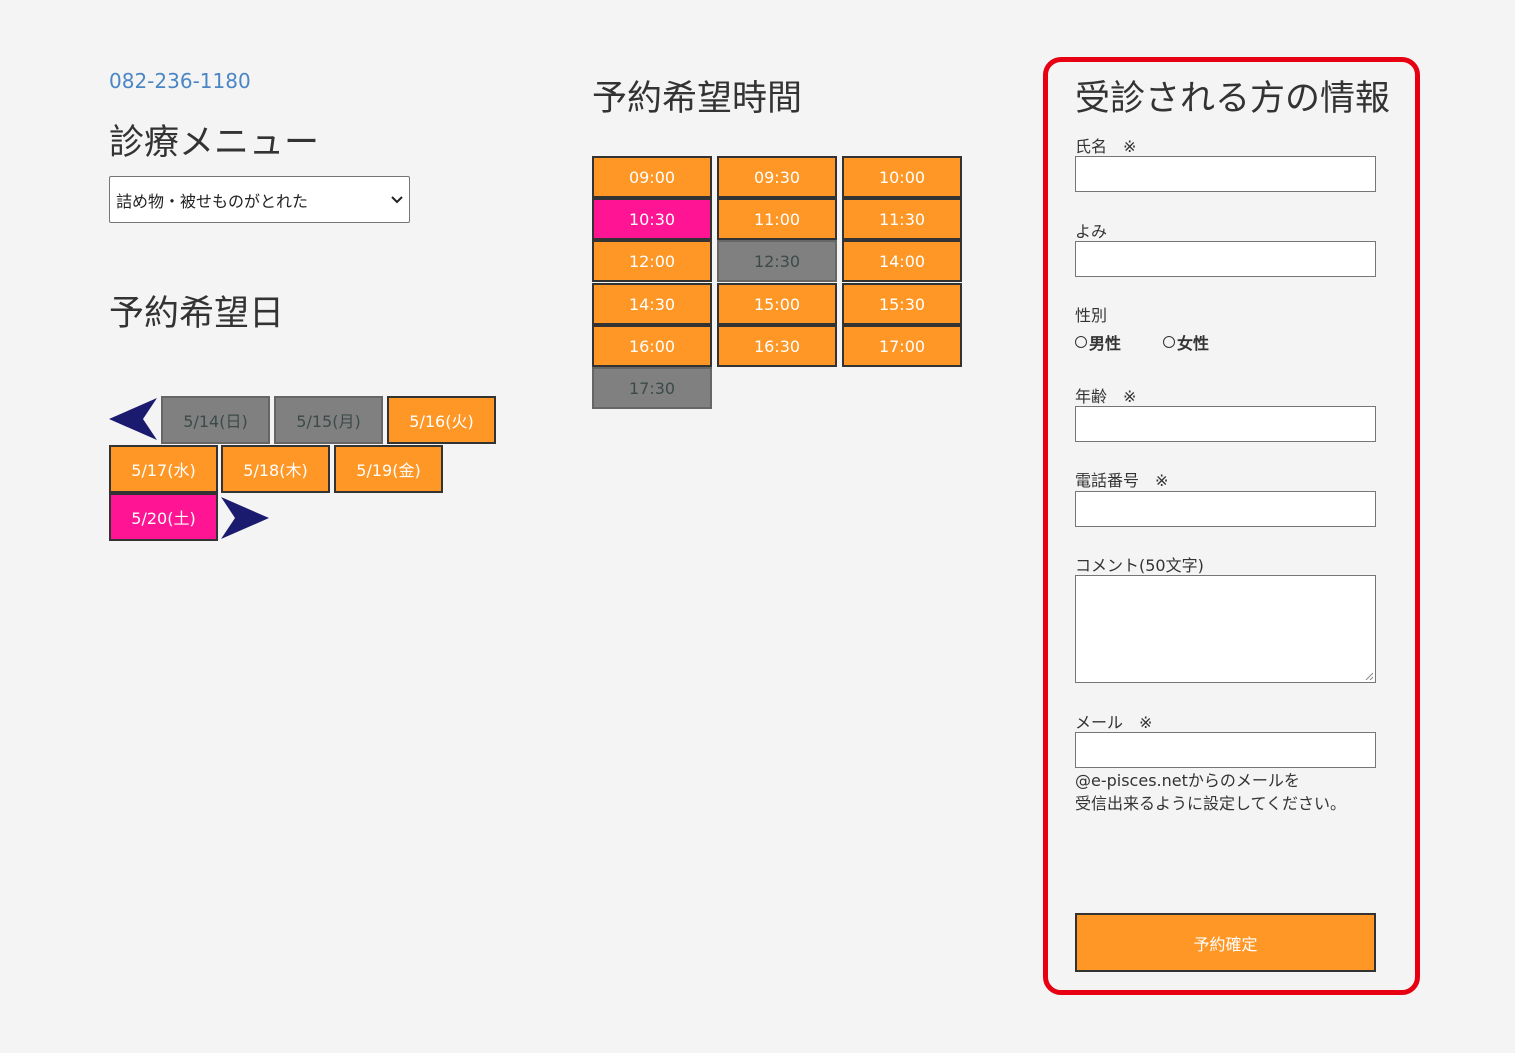 Image resolution: width=1515 pixels, height=1053 pixels. I want to click on date-slot: 5/16(火), so click(441, 420).